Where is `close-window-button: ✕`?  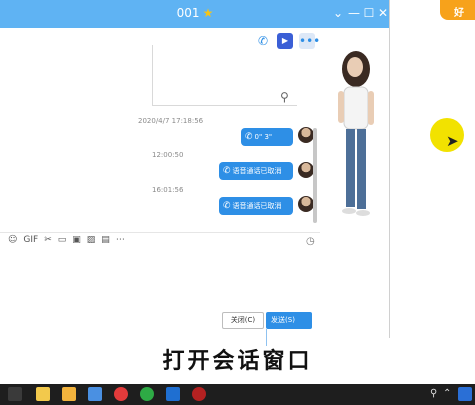 close-window-button: ✕ is located at coordinates (383, 13).